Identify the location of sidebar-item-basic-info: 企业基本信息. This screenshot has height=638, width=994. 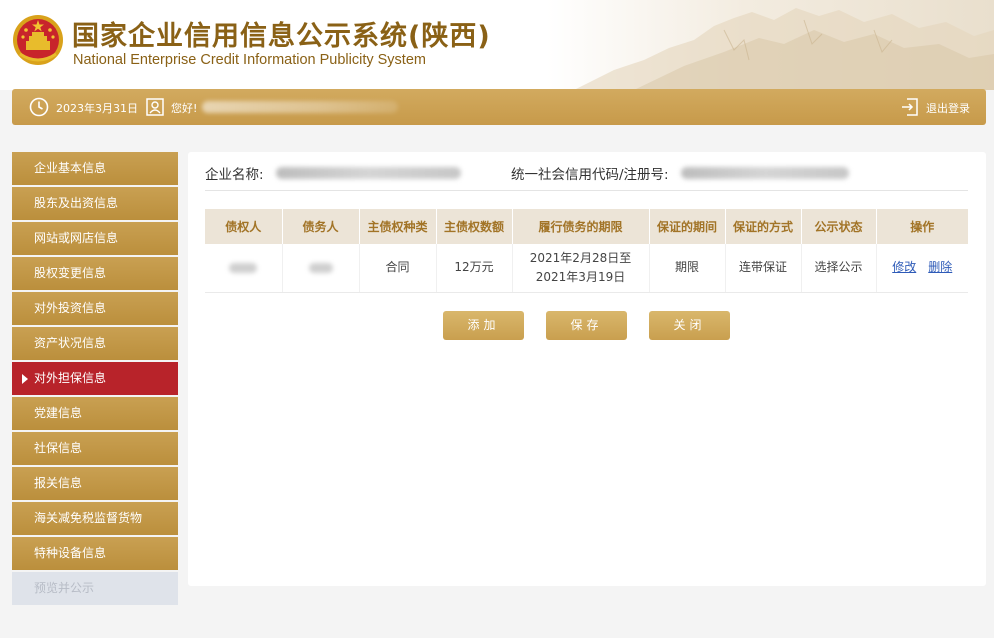
(95, 168).